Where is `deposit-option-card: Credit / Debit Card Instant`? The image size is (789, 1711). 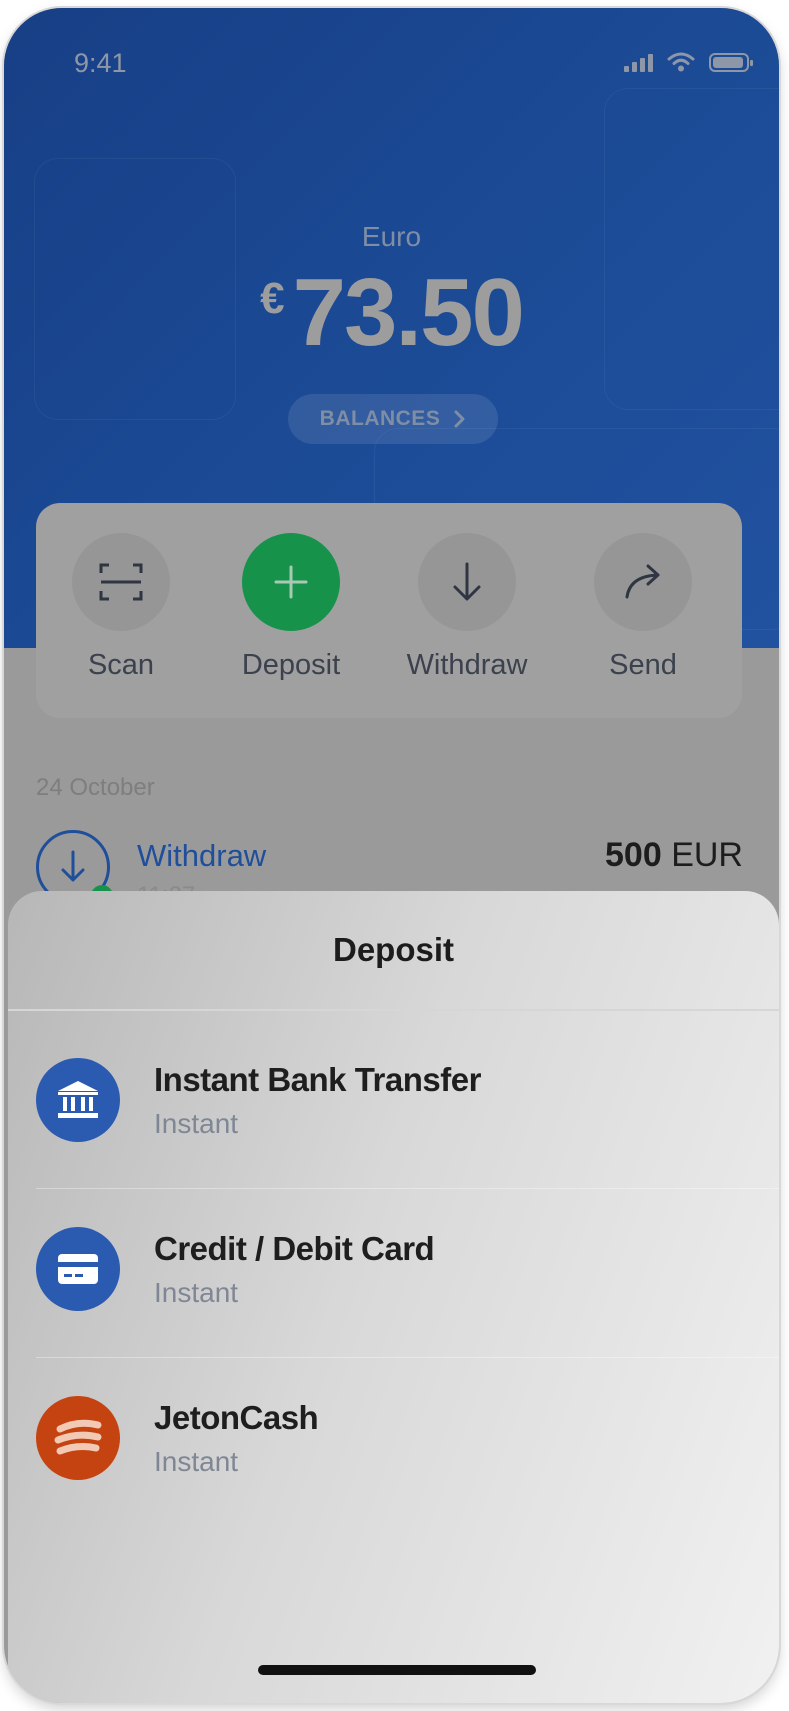
deposit-option-card: Credit / Debit Card Instant is located at coordinates (407, 1264).